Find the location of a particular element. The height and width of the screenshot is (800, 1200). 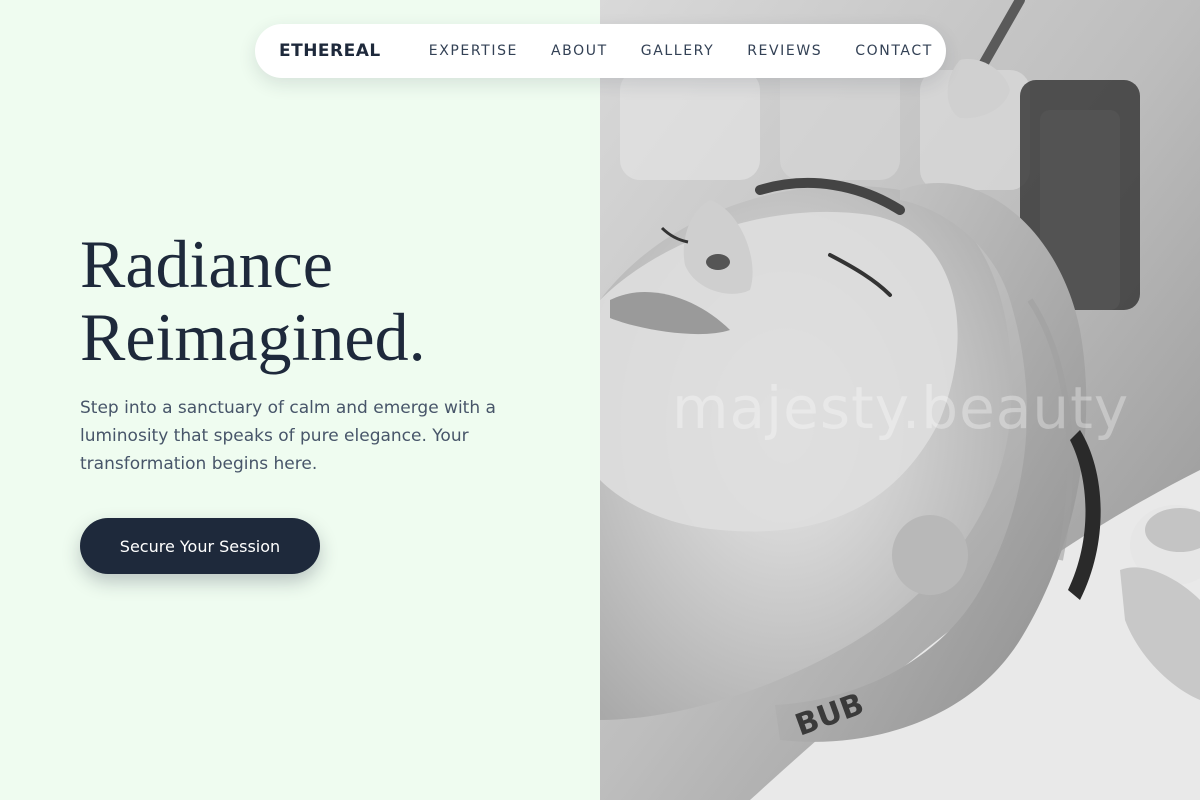

hero-title: Radiance Reimagined. is located at coordinates (330, 301).